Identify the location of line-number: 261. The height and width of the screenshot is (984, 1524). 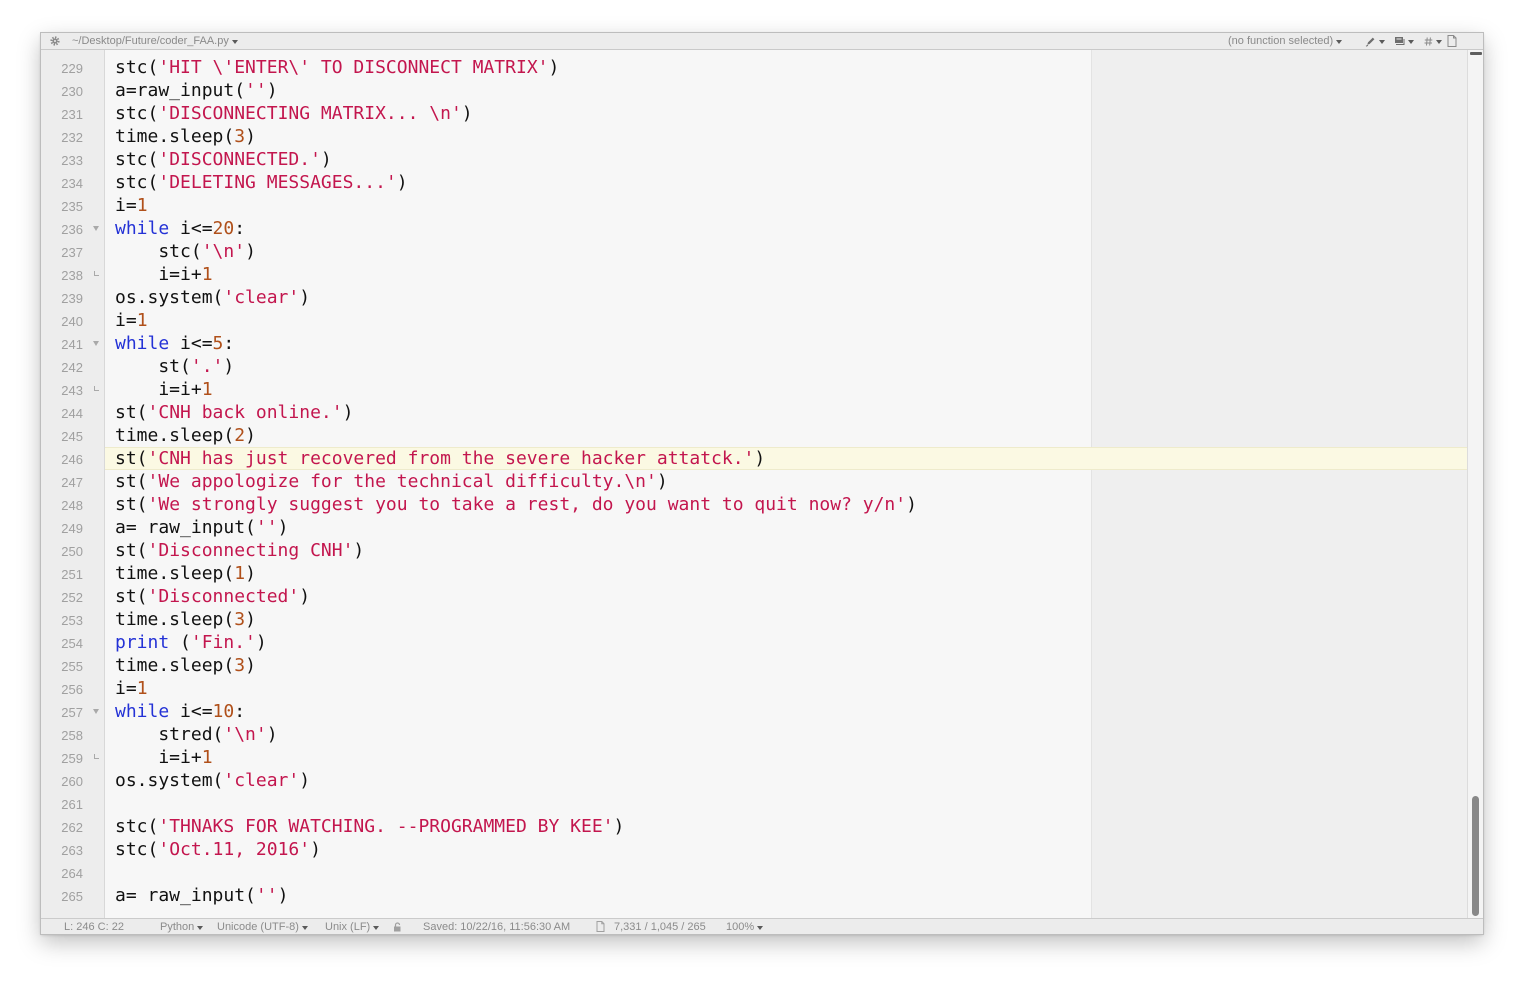
(72, 804).